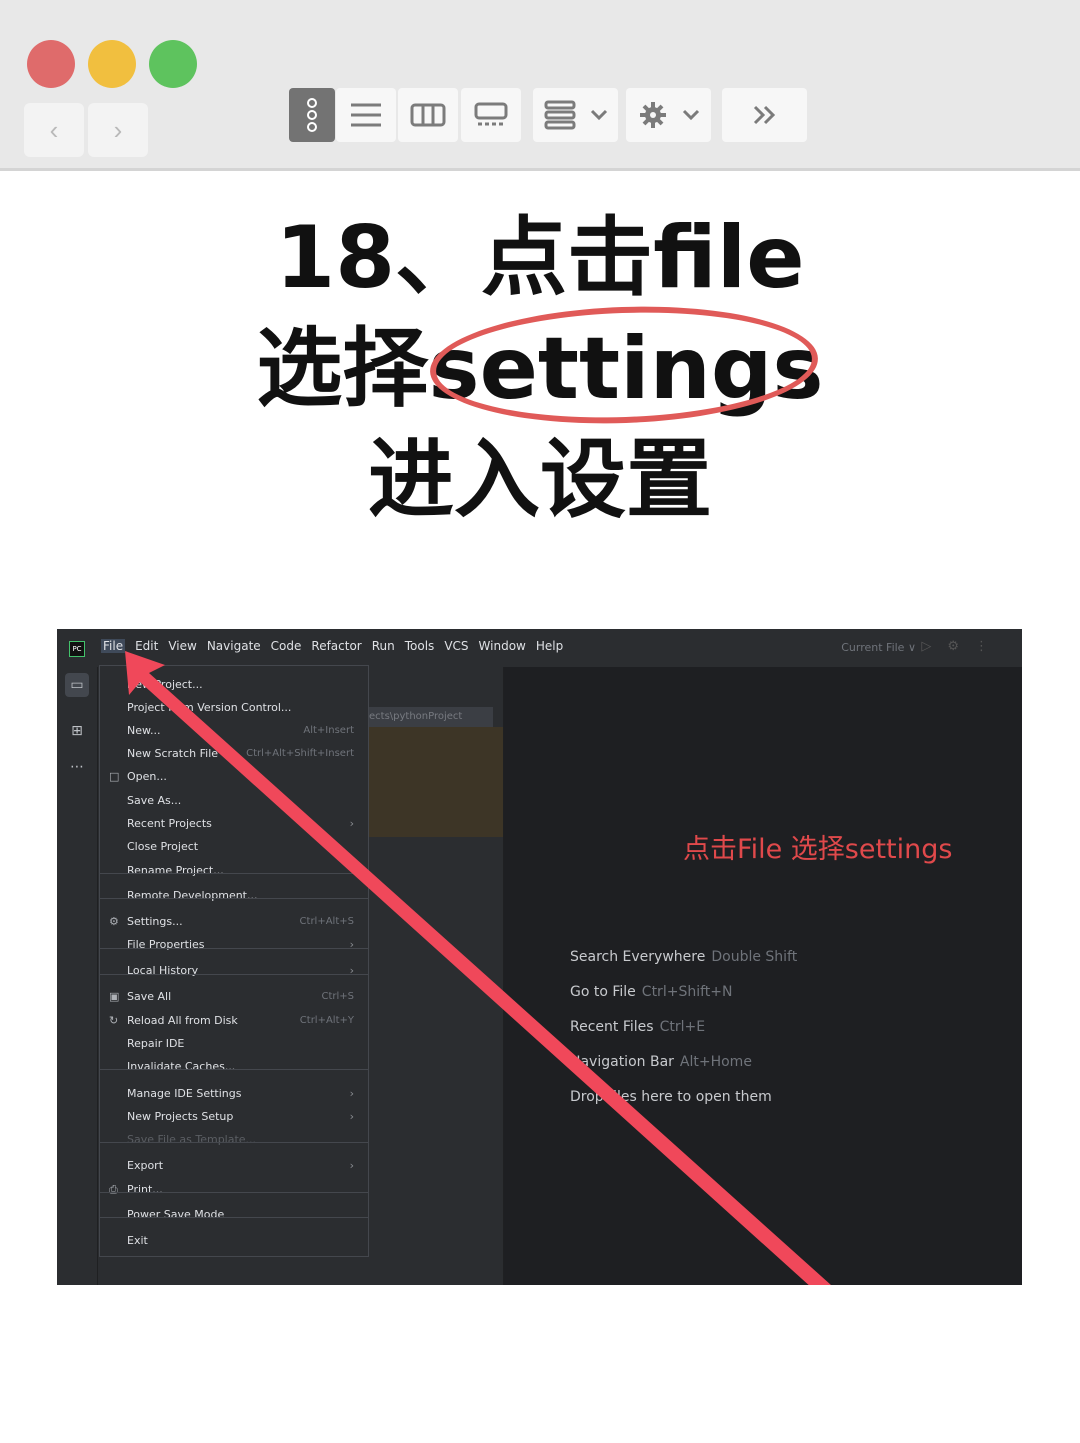 This screenshot has width=1080, height=1443. I want to click on toolbar-button-columns, so click(428, 115).